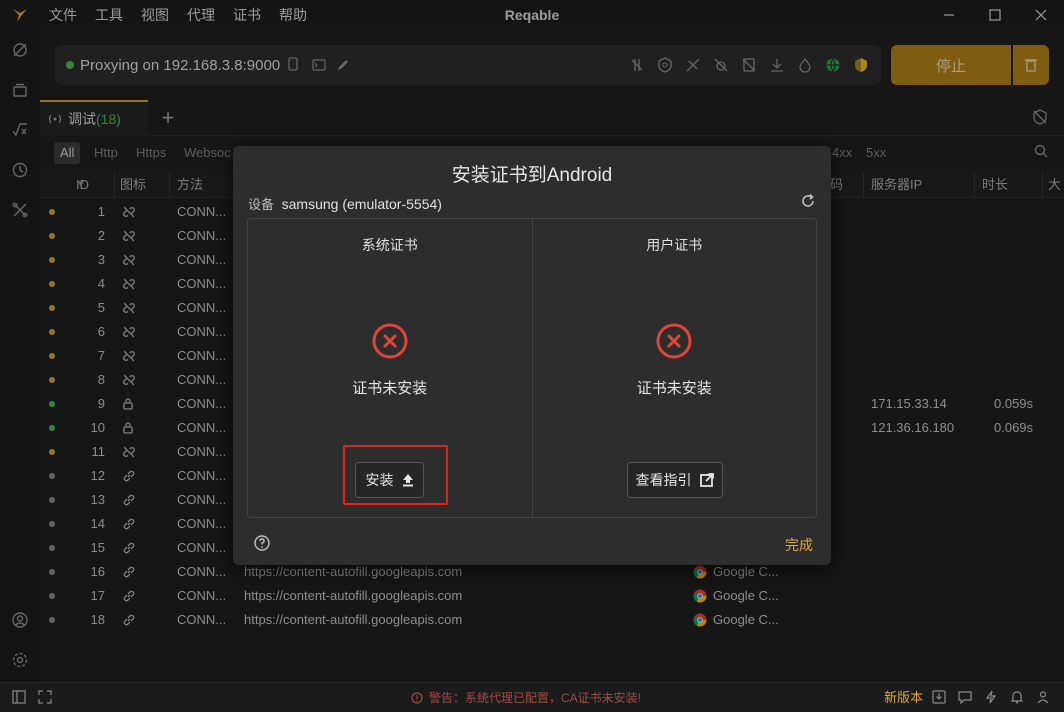 The height and width of the screenshot is (712, 1064). Describe the element at coordinates (706, 480) in the screenshot. I see `external-link-icon` at that location.